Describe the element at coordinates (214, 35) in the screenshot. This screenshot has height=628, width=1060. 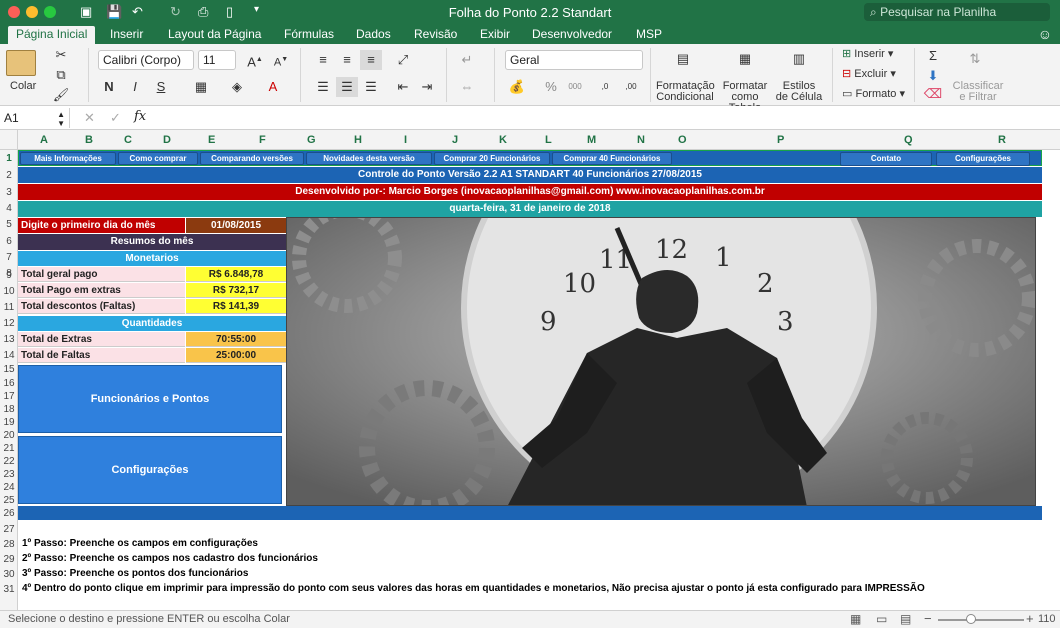
I see `tab-page-layout: Layout da Página` at that location.